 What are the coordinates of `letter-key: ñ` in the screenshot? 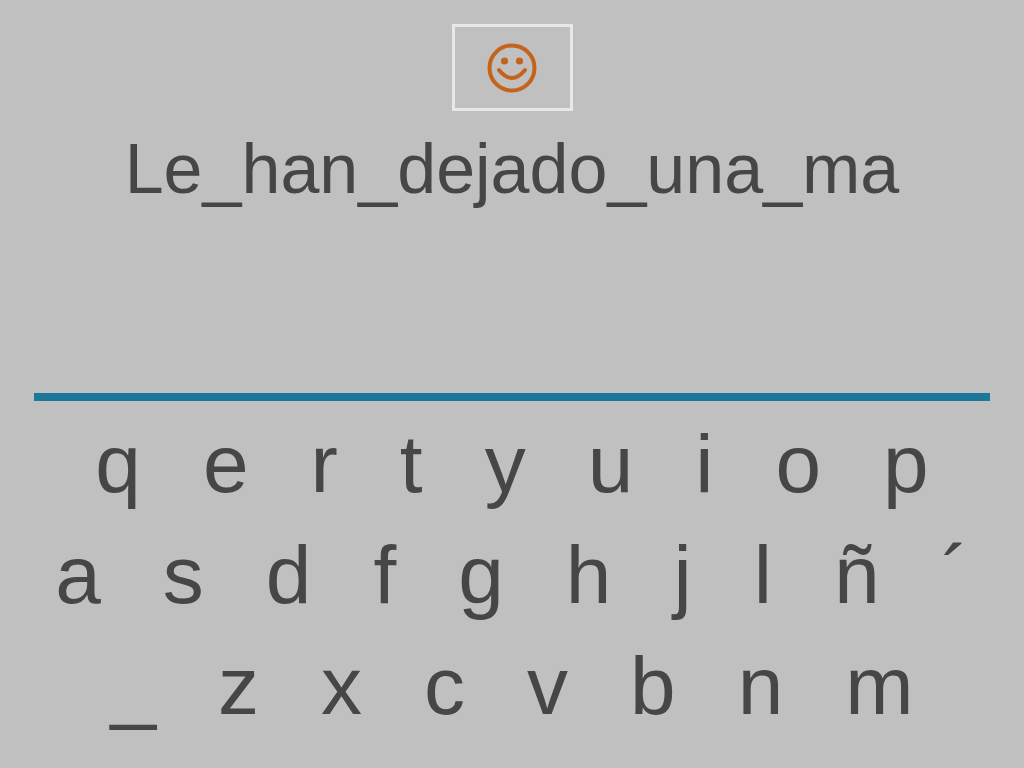 It's located at (856, 575).